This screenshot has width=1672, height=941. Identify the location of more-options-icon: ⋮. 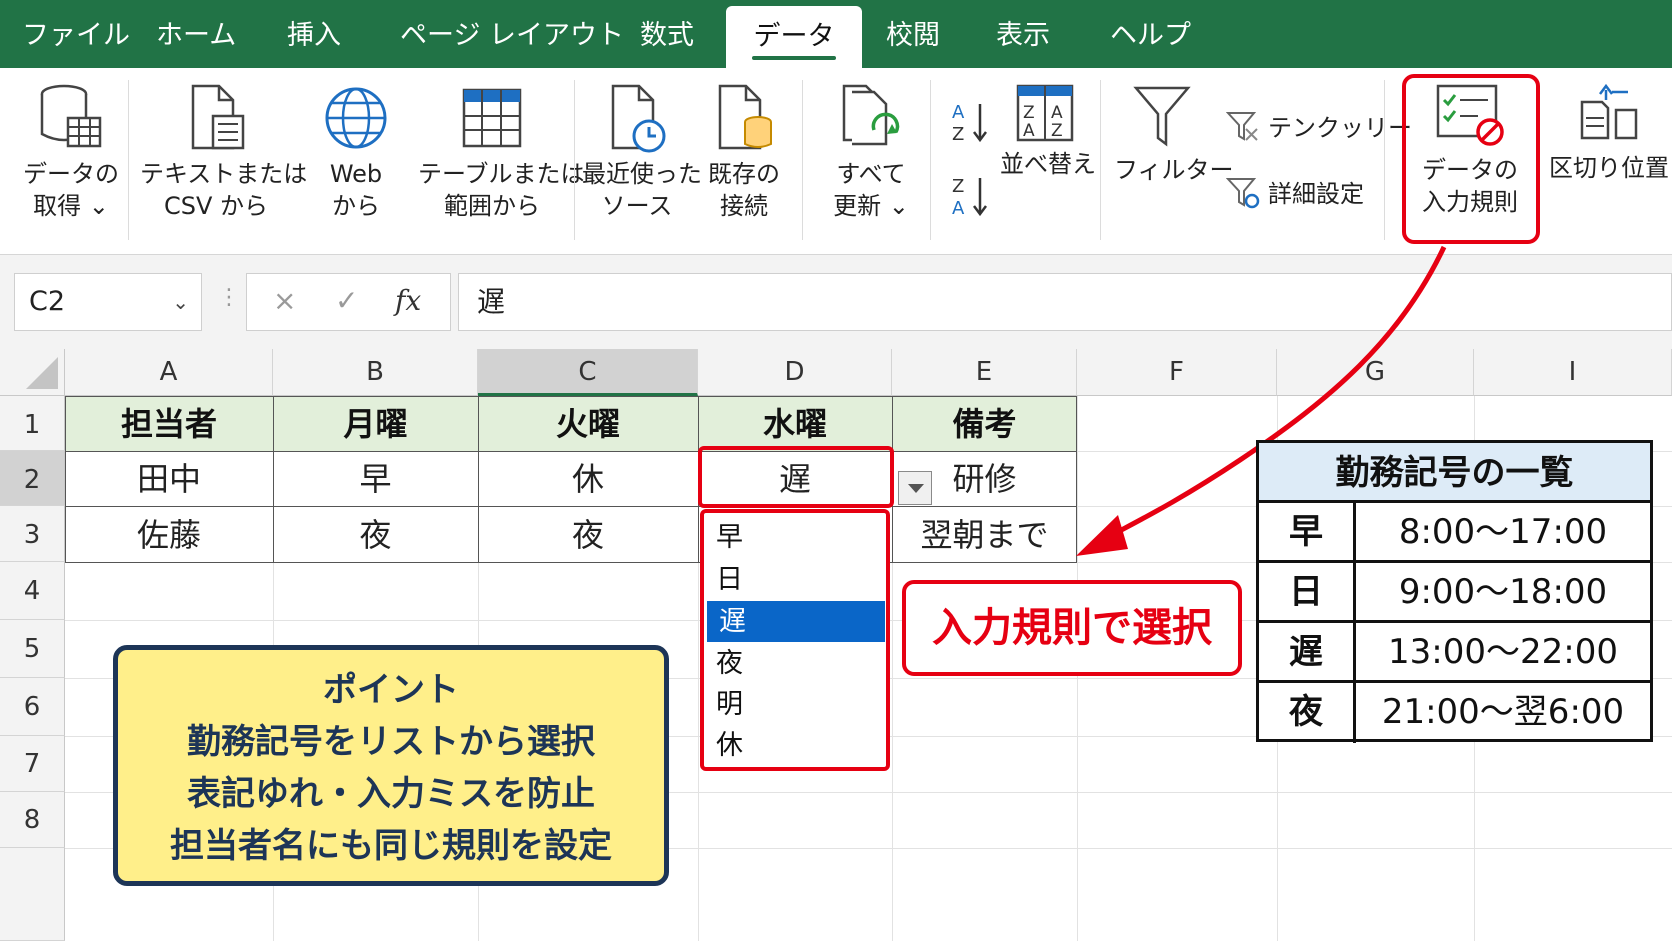
(229, 297).